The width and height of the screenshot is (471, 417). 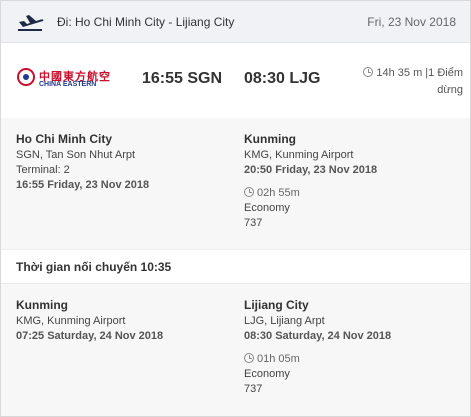 I want to click on destination-datetime: 08:30 Saturday, 24 Nov 2018, so click(x=318, y=336).